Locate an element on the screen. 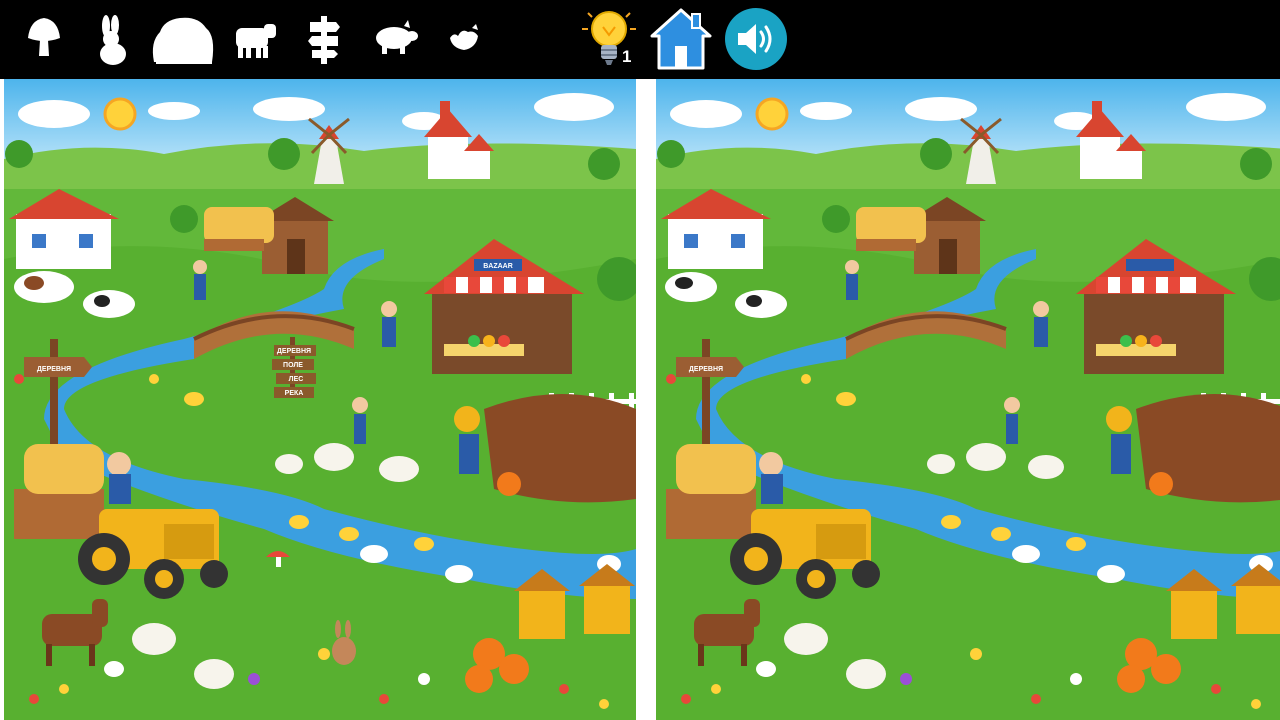  signpost-label-2: ПОЛЕ is located at coordinates (293, 365).